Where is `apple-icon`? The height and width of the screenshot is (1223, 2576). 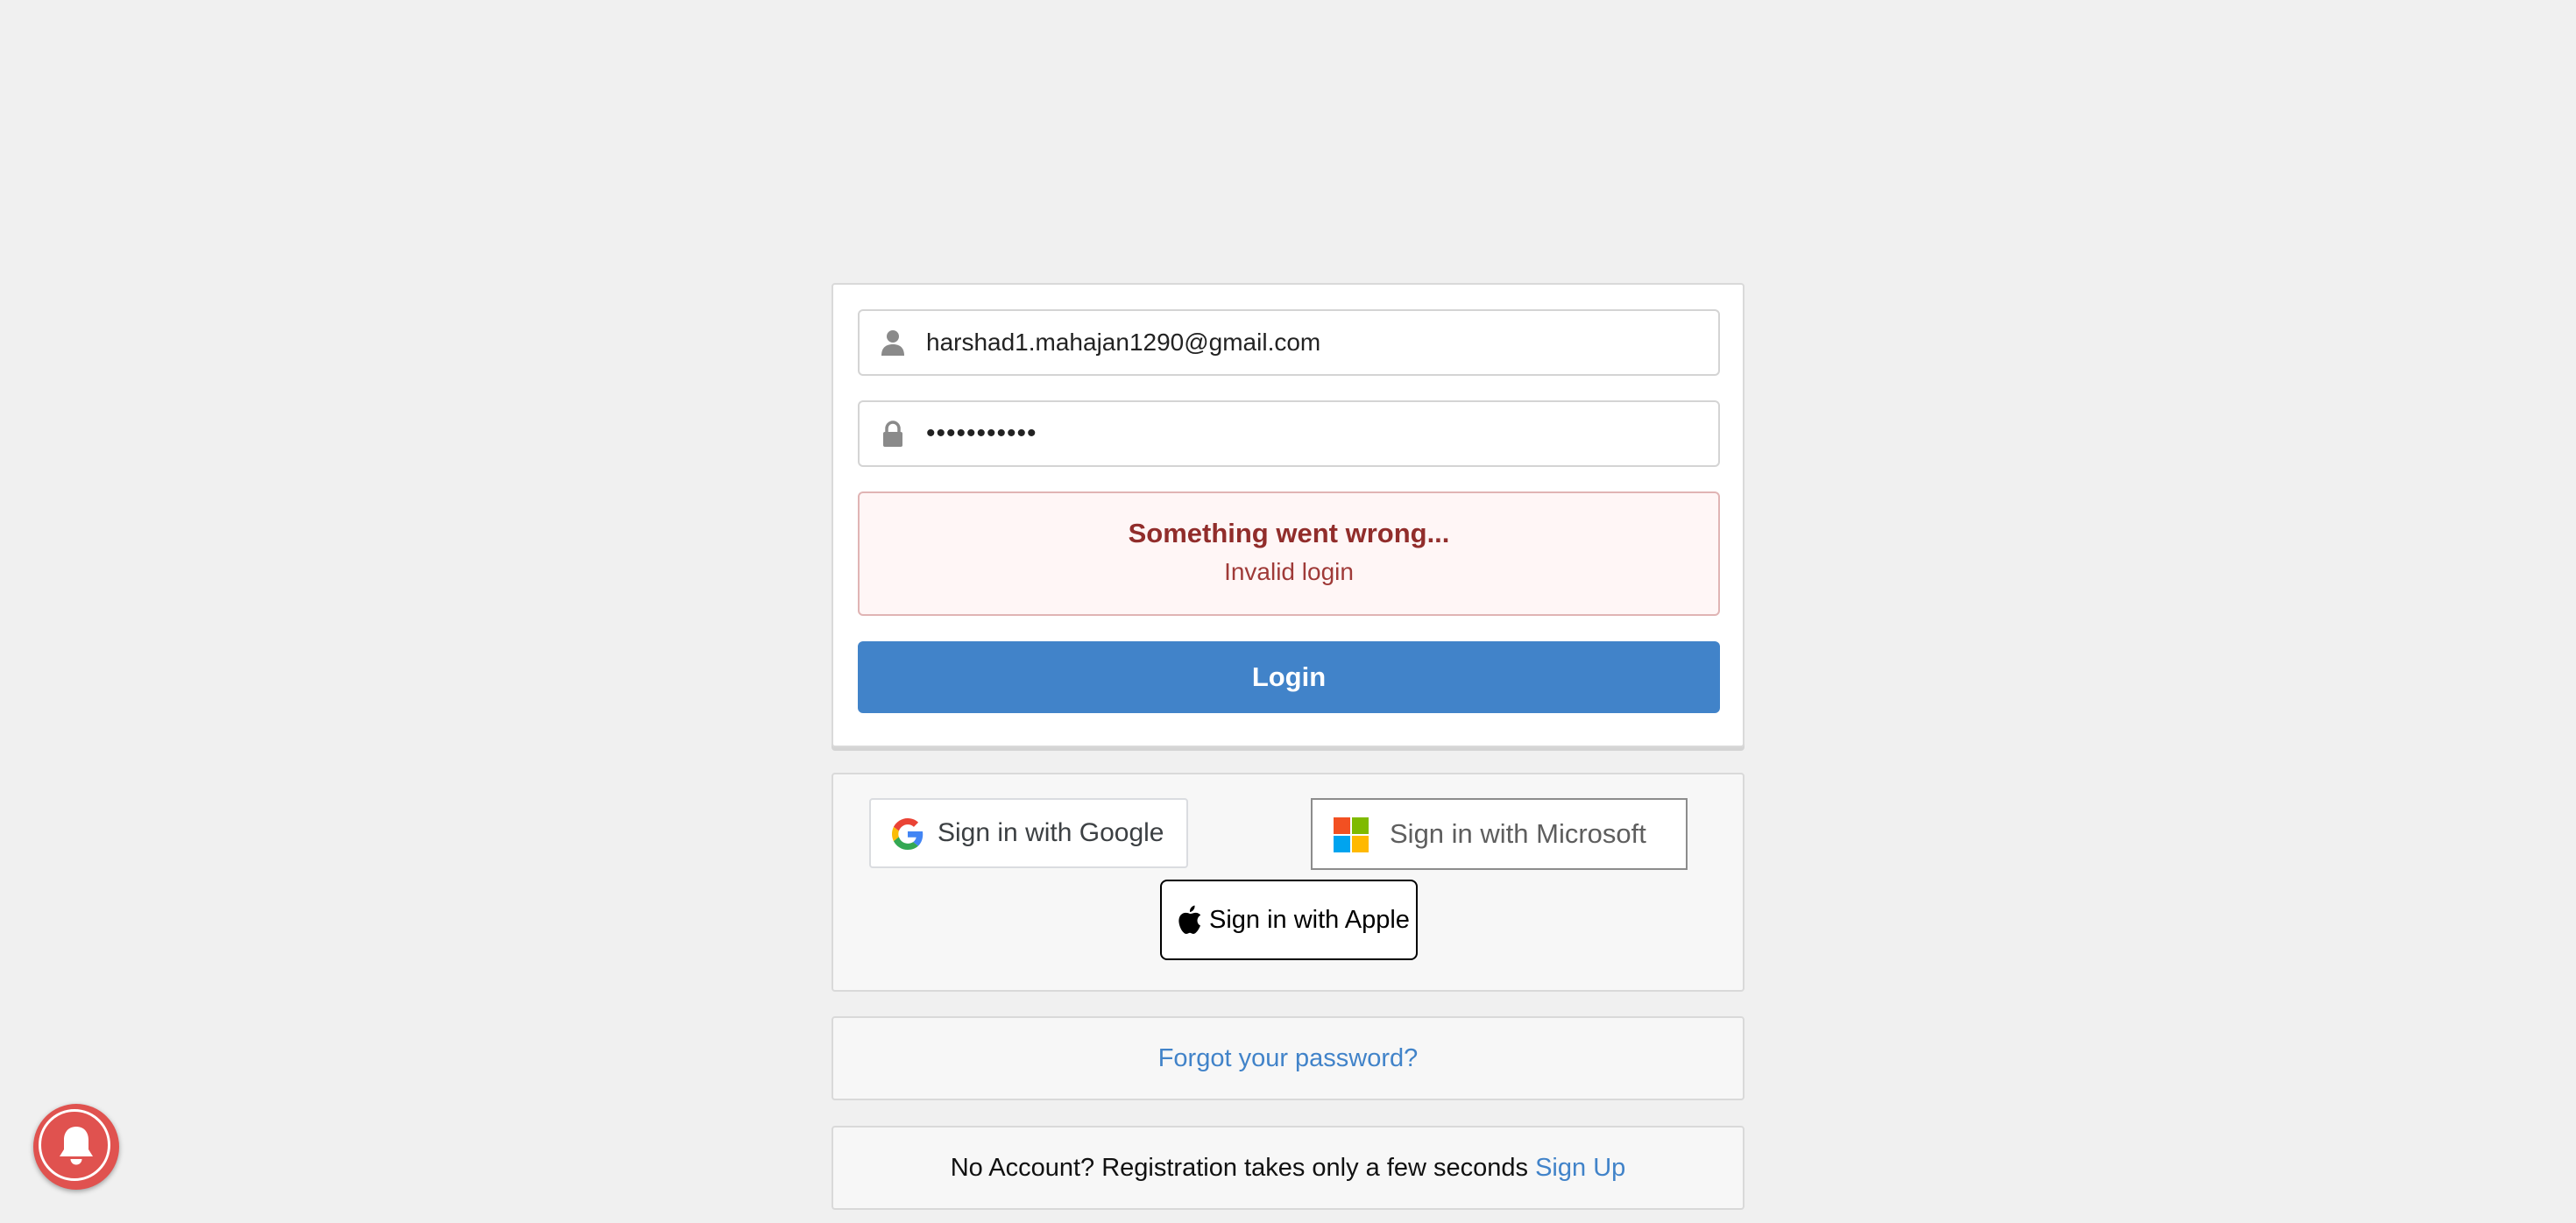
apple-icon is located at coordinates (1189, 919).